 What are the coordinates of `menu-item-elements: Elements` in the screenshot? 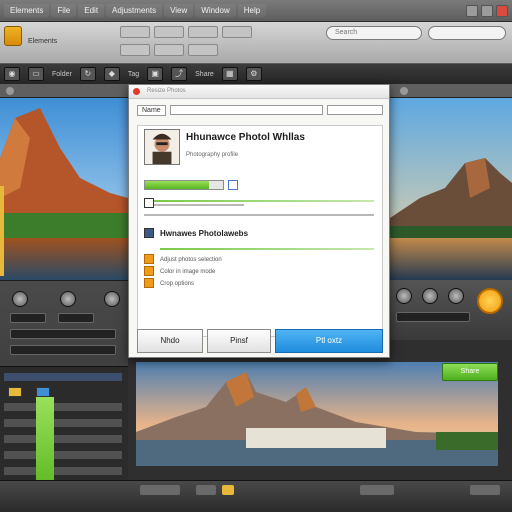 It's located at (27, 10).